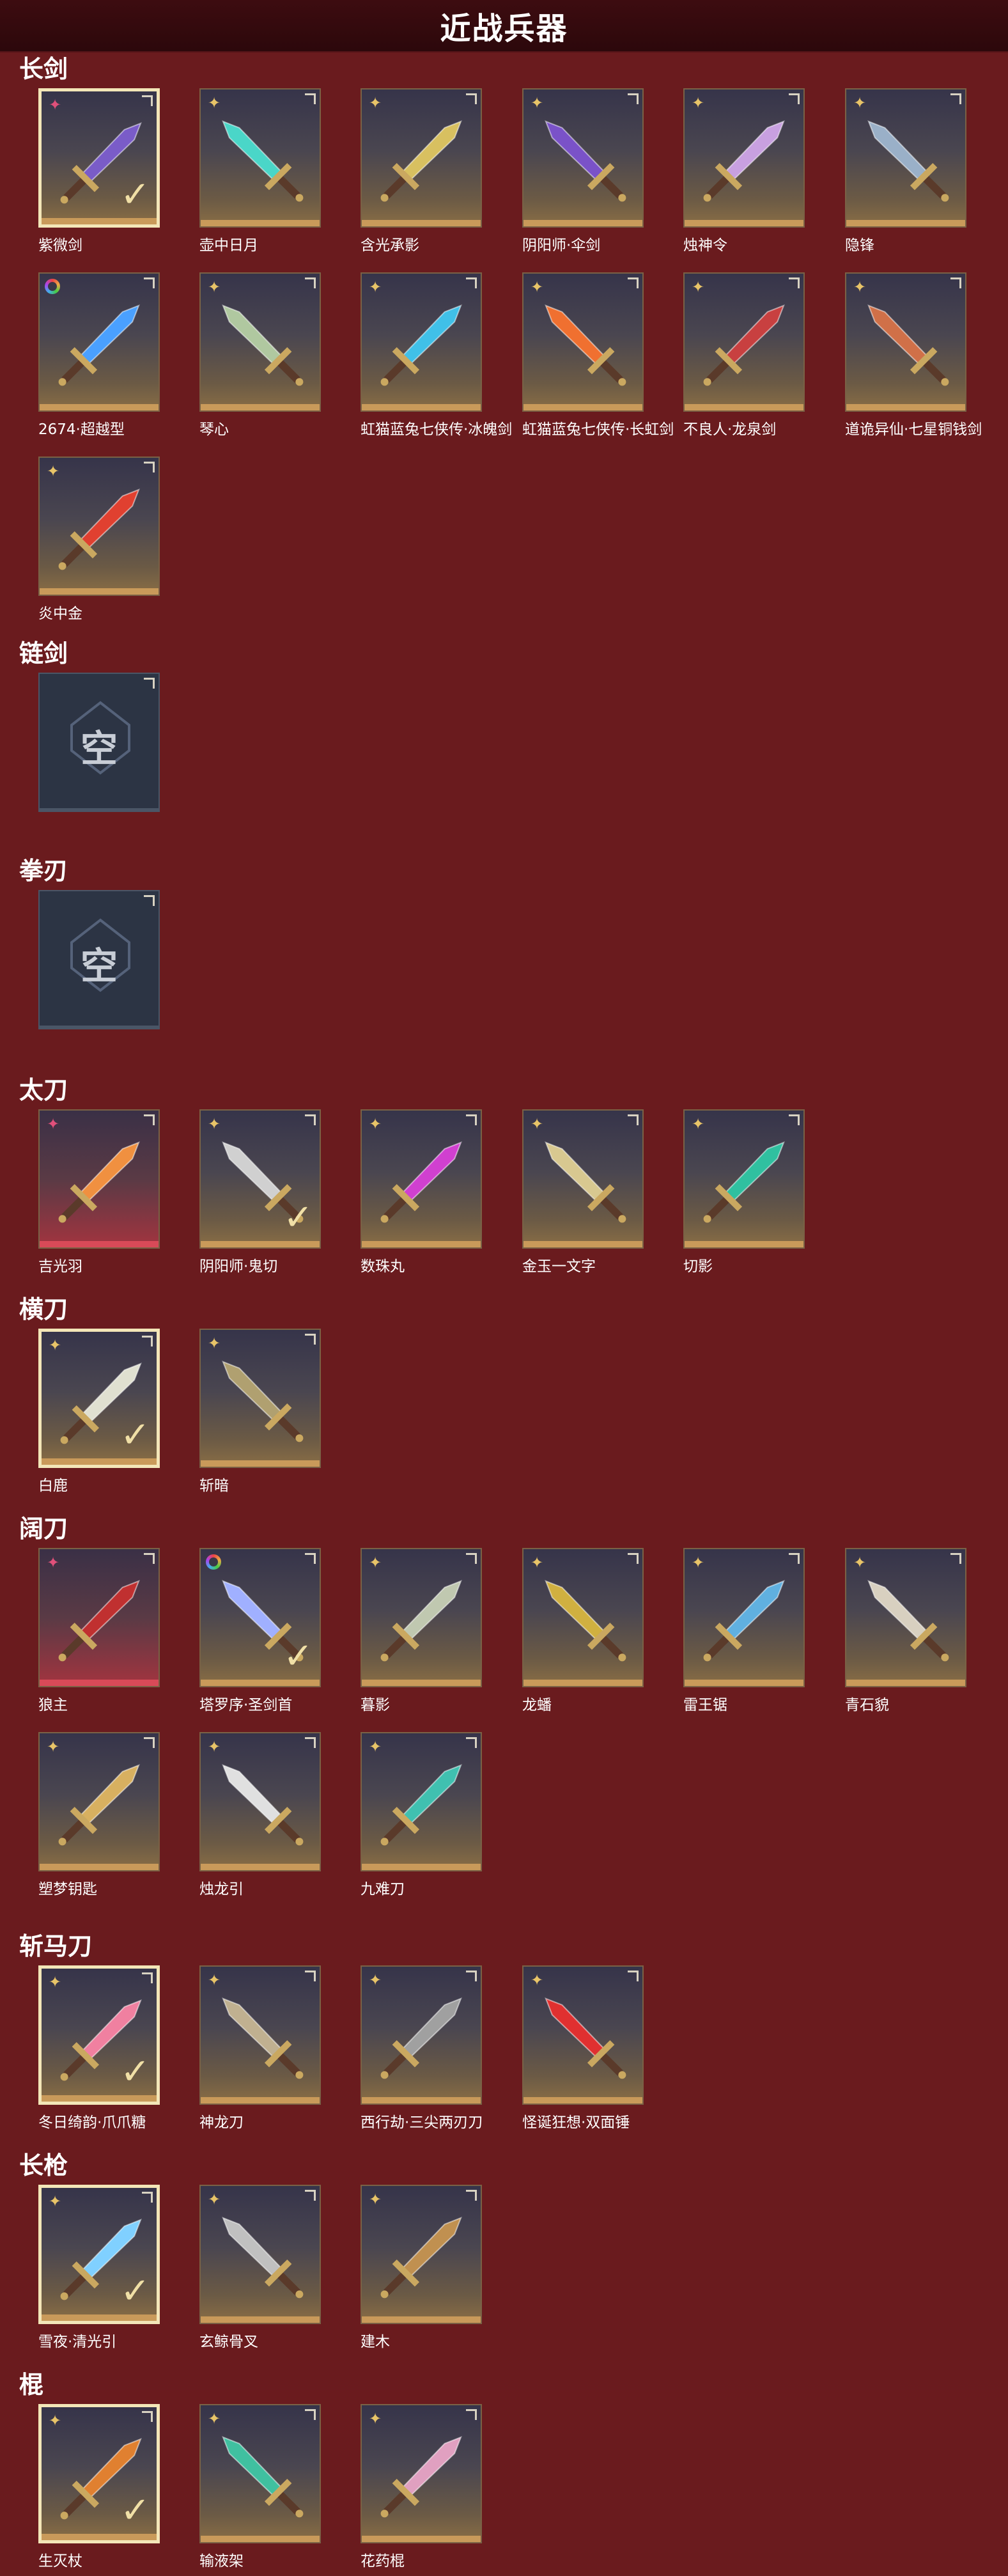 Image resolution: width=1008 pixels, height=2576 pixels. I want to click on weapon-card: ✦ 建木, so click(421, 2267).